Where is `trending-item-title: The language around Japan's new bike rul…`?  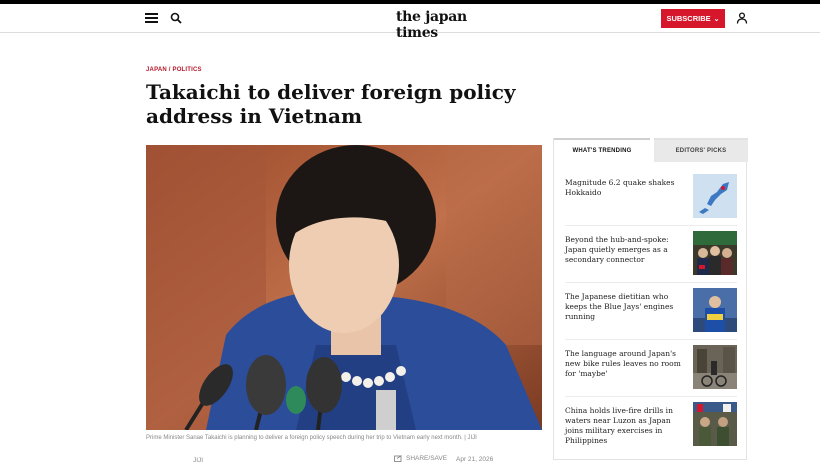
trending-item-title: The language around Japan's new bike rul… is located at coordinates (623, 363).